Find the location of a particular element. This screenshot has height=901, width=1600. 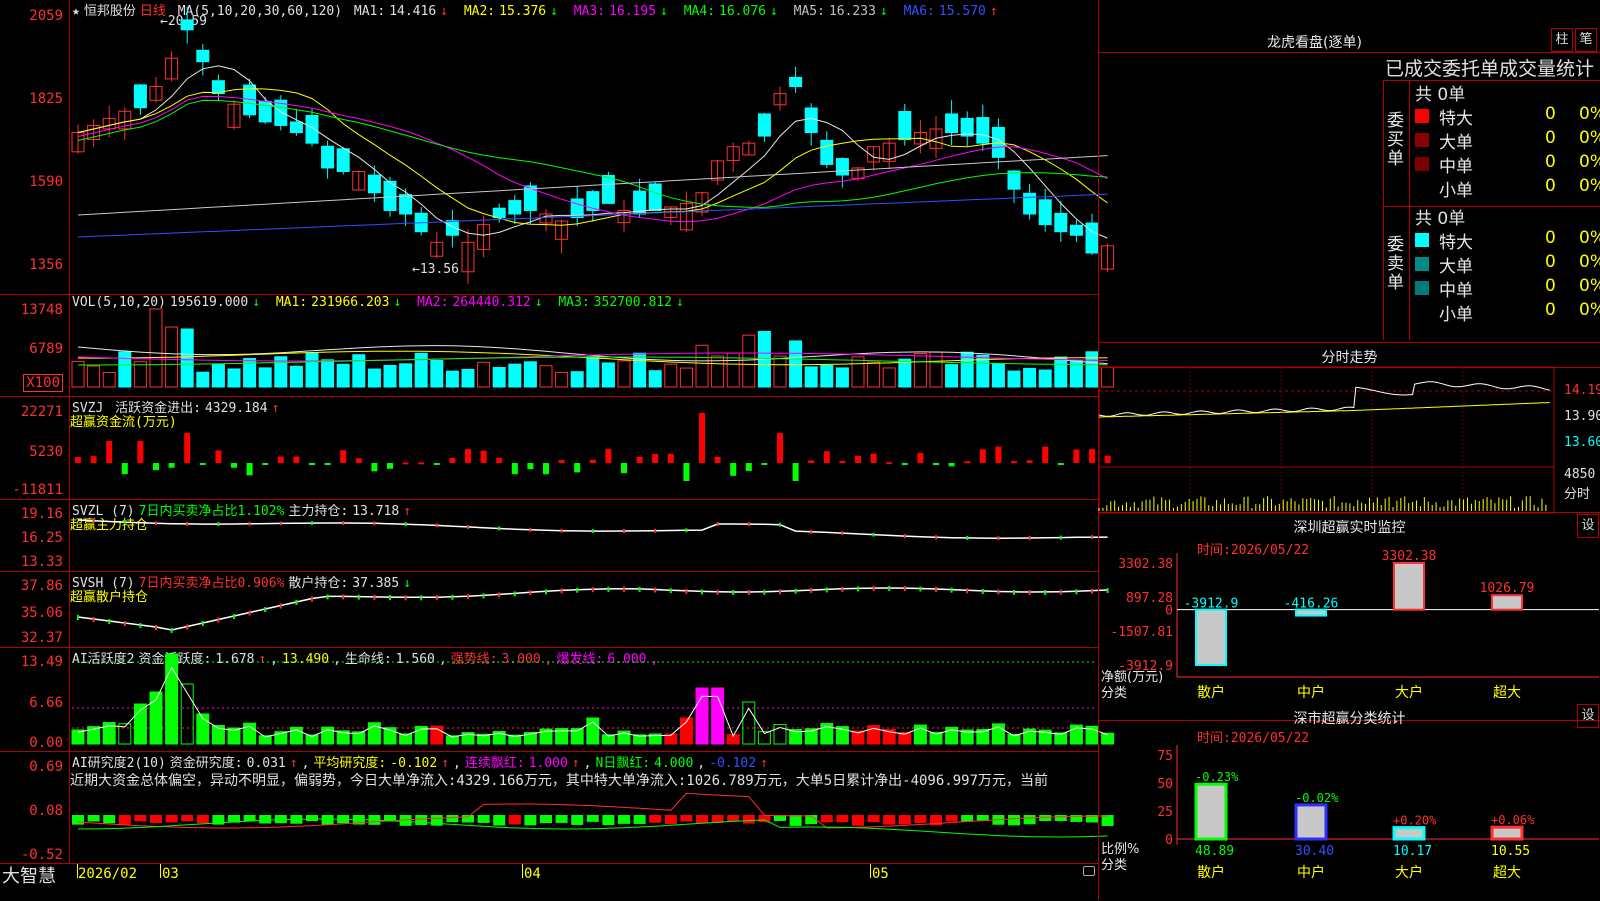

volume-chart is located at coordinates (557, 346).